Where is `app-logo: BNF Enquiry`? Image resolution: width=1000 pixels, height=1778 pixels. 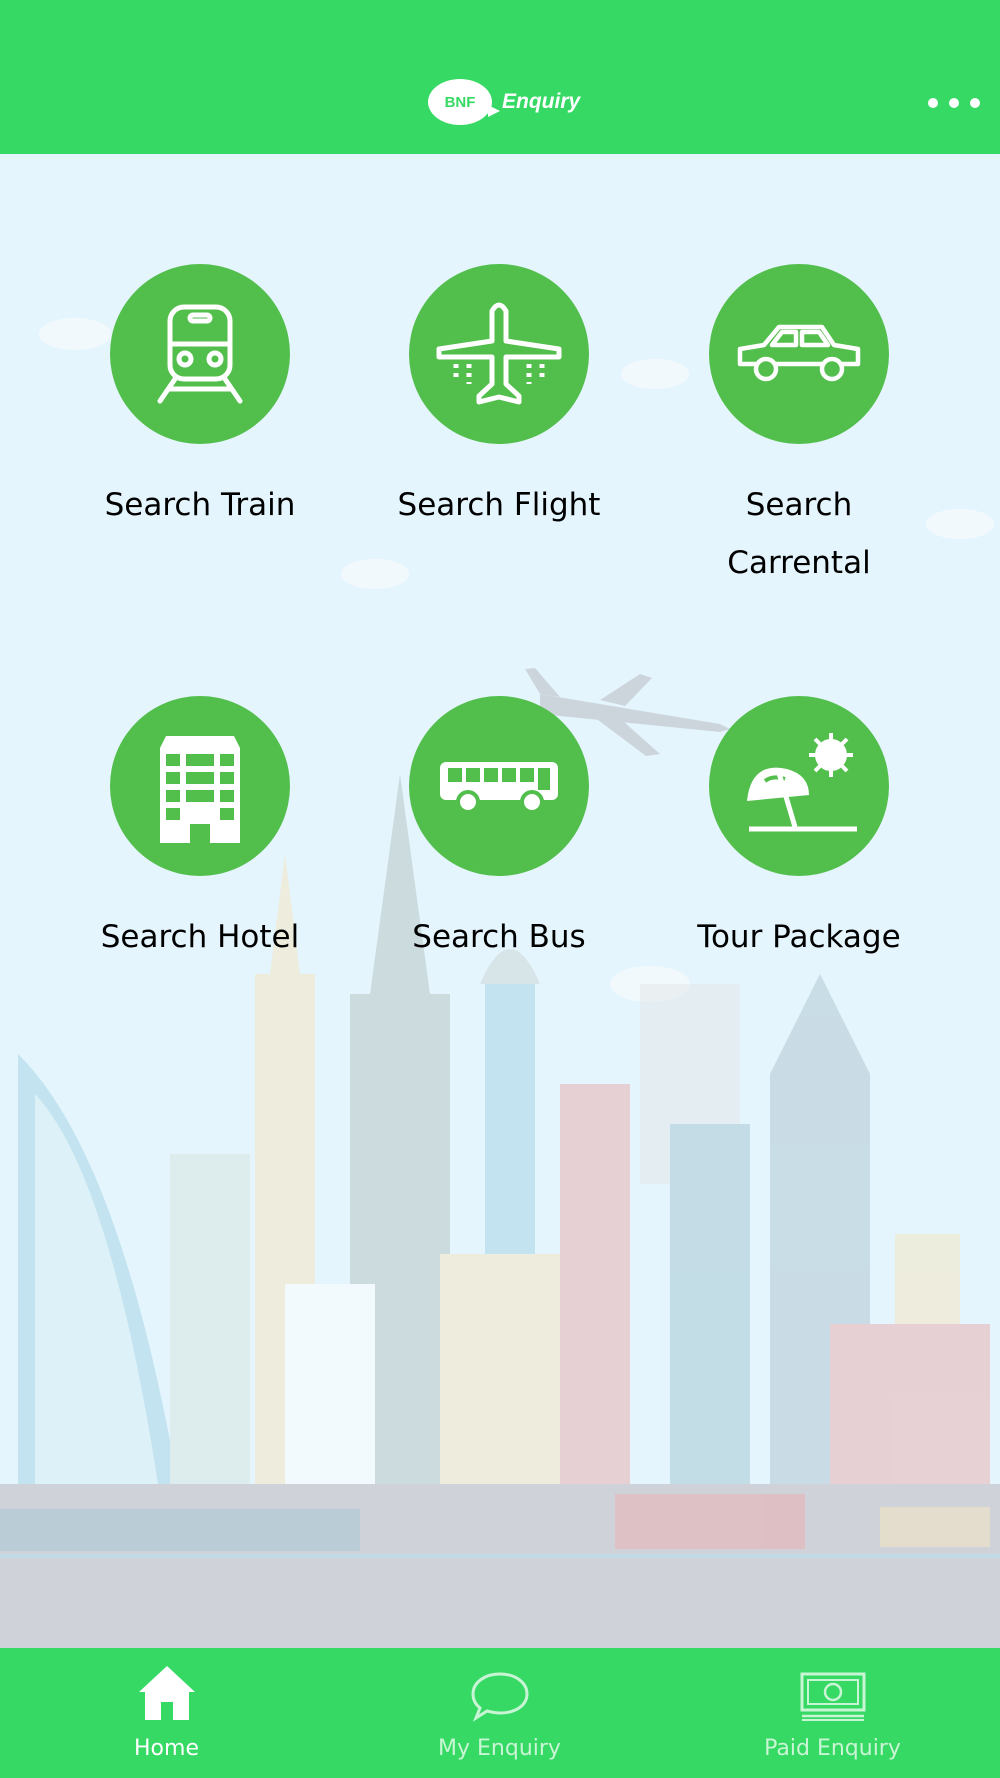
app-logo: BNF Enquiry is located at coordinates (504, 102).